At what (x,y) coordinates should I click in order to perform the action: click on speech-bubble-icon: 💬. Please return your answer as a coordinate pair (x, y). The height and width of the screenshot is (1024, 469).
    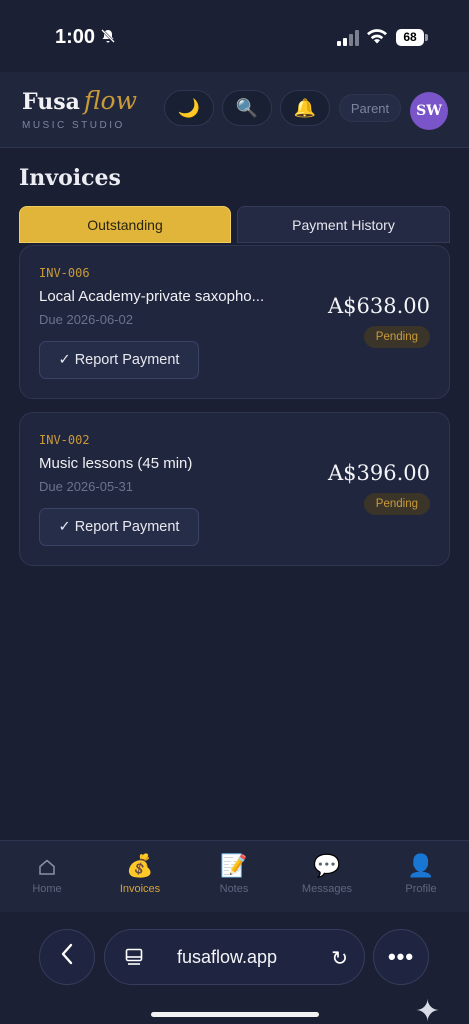
    Looking at the image, I should click on (327, 865).